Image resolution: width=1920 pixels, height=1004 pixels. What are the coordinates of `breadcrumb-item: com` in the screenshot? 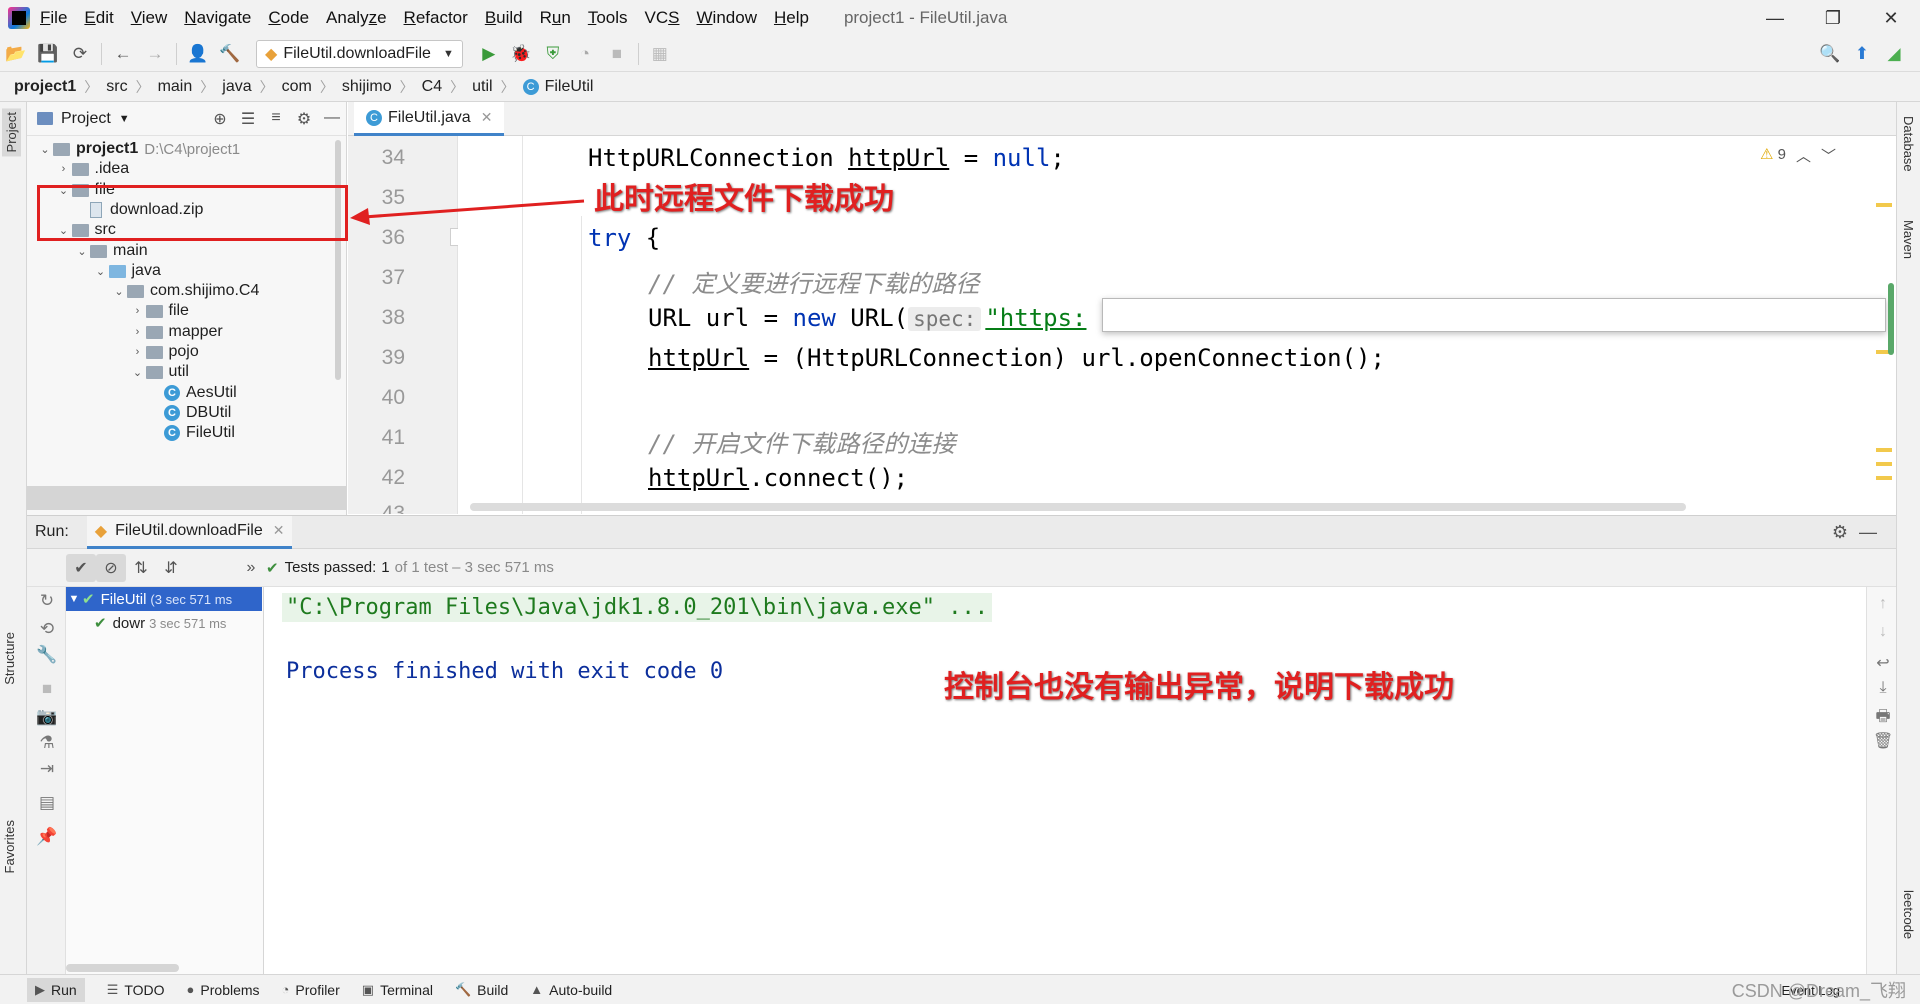 It's located at (297, 87).